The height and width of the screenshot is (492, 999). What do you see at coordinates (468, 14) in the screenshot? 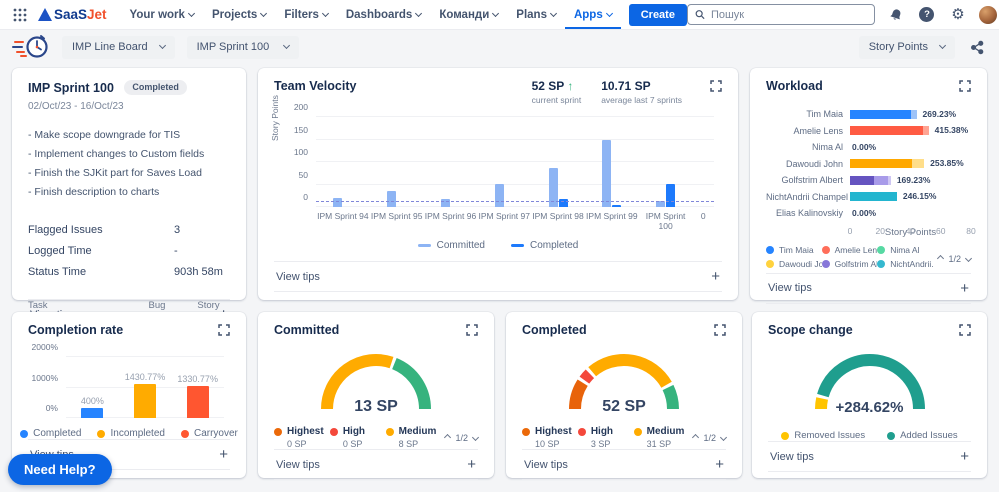
I see `nav-item-команди: Команди` at bounding box center [468, 14].